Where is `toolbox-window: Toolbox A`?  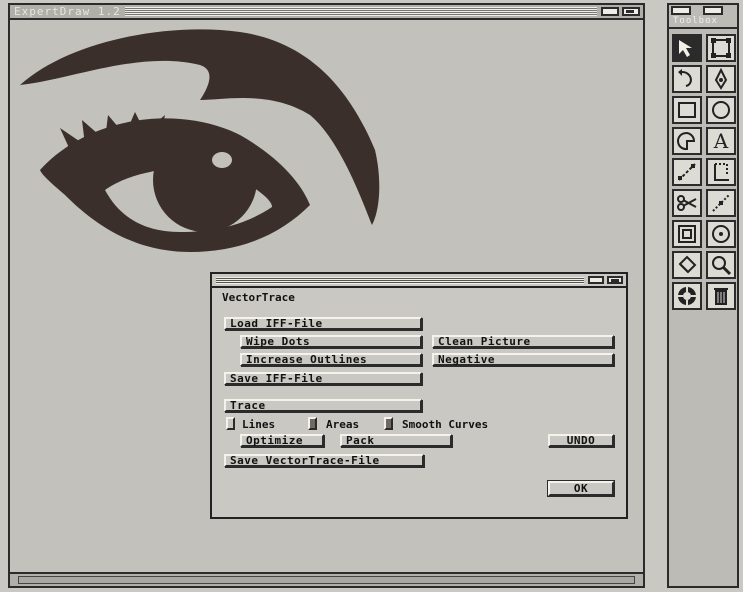 toolbox-window: Toolbox A is located at coordinates (703, 295).